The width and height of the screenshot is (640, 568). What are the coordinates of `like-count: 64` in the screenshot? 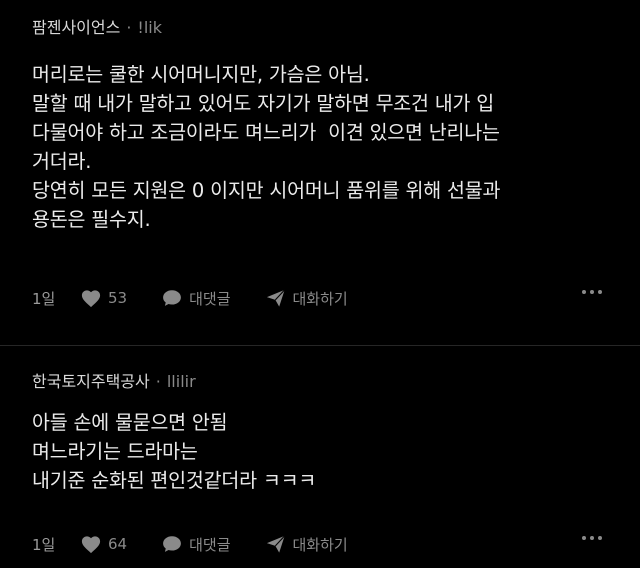 It's located at (118, 544).